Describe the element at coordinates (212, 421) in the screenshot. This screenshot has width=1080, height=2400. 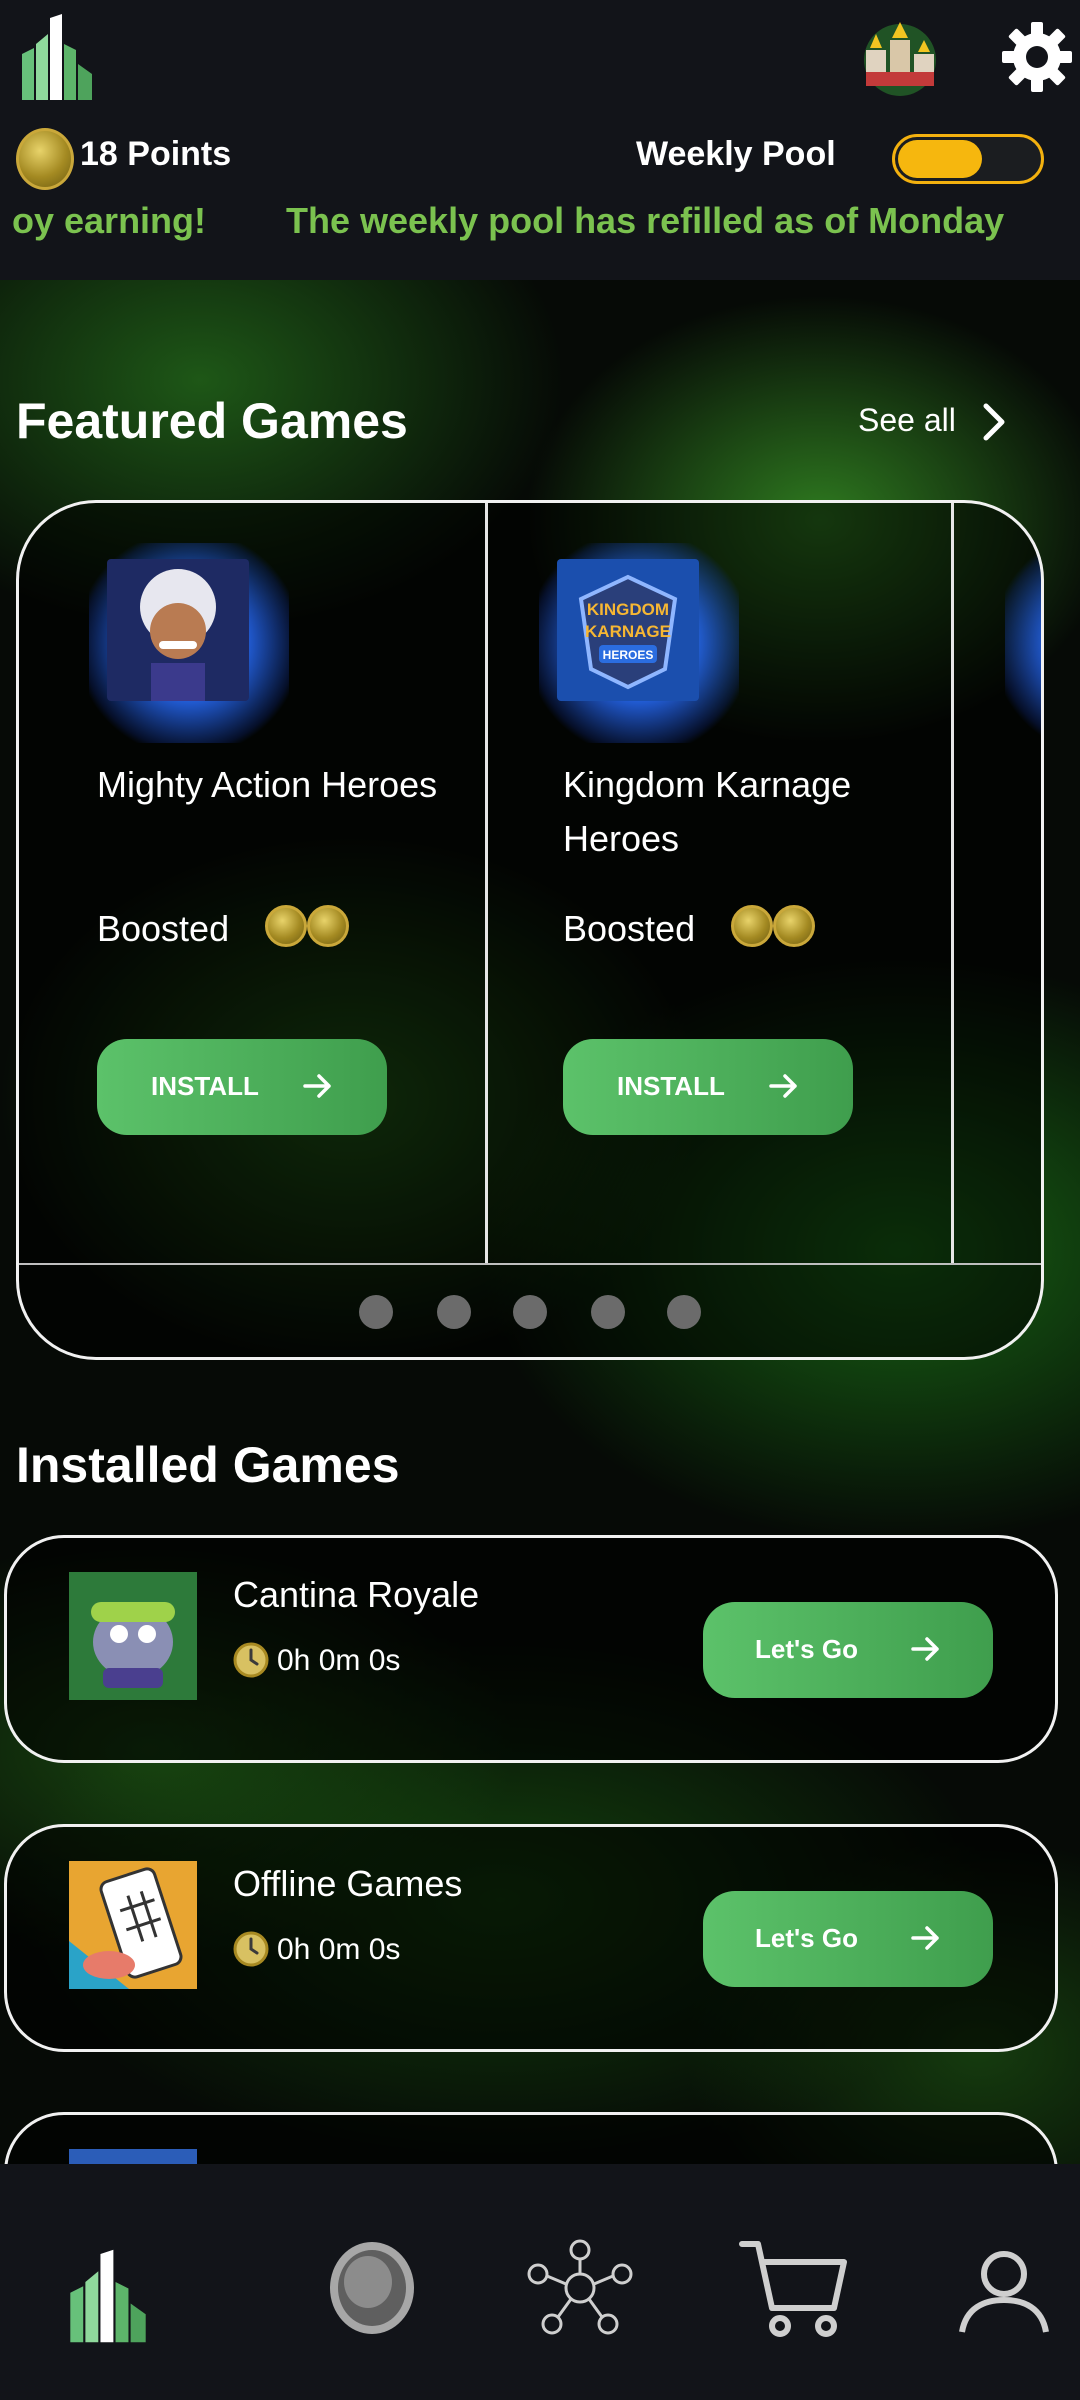
I see `featured-games-title: Featured Games` at that location.